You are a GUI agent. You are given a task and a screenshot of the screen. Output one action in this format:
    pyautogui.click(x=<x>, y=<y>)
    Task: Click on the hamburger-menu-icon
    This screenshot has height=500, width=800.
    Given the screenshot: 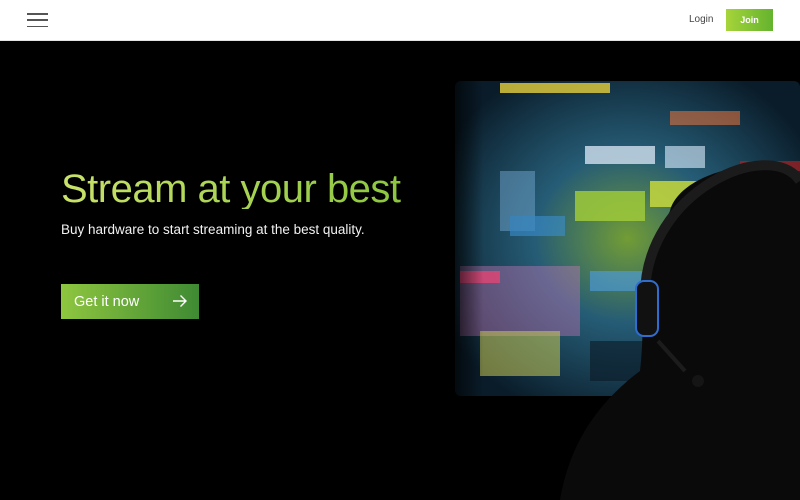 What is the action you would take?
    pyautogui.click(x=37, y=20)
    